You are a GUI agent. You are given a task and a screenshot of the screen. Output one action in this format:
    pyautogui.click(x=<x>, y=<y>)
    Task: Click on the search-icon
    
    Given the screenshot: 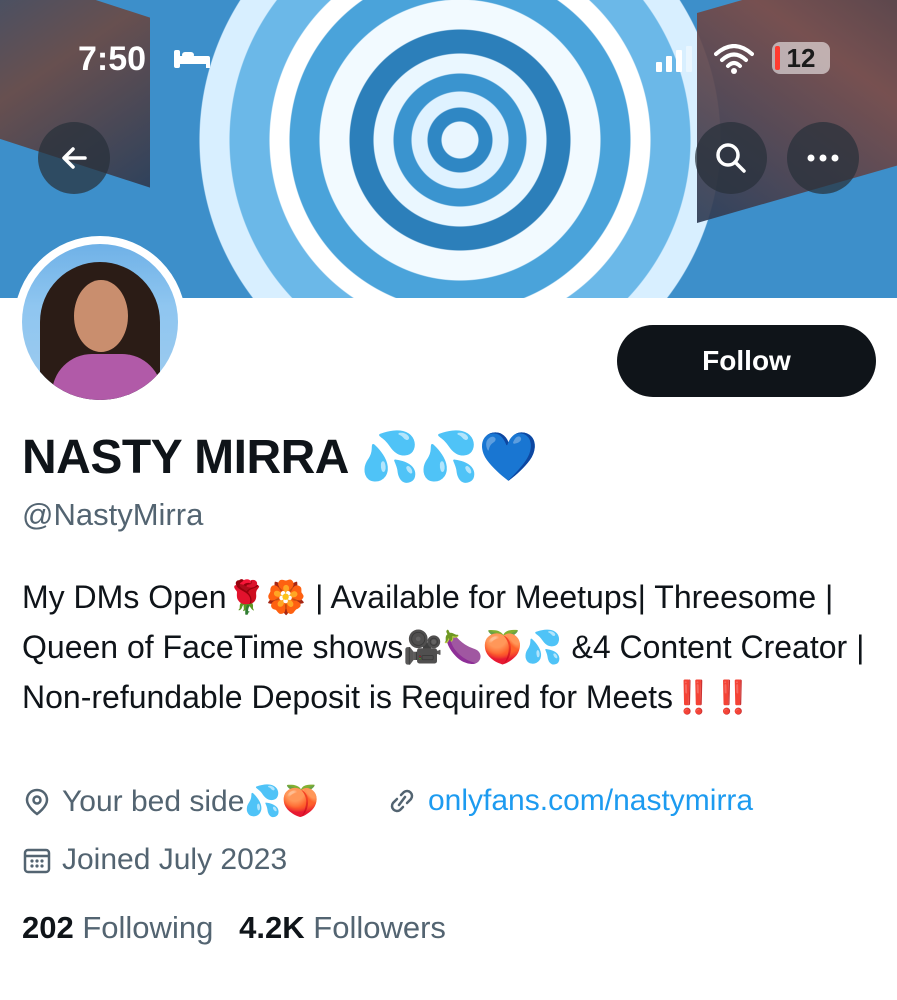 What is the action you would take?
    pyautogui.click(x=731, y=158)
    